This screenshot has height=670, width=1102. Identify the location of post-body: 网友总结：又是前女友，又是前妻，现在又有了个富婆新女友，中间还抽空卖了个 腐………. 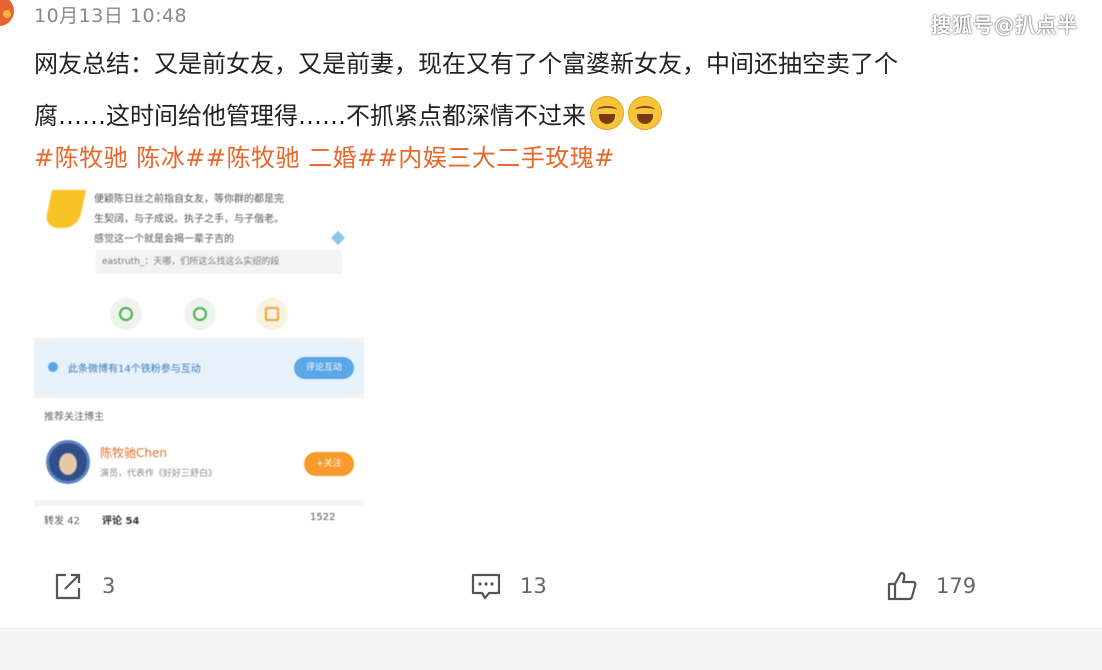
(554, 90).